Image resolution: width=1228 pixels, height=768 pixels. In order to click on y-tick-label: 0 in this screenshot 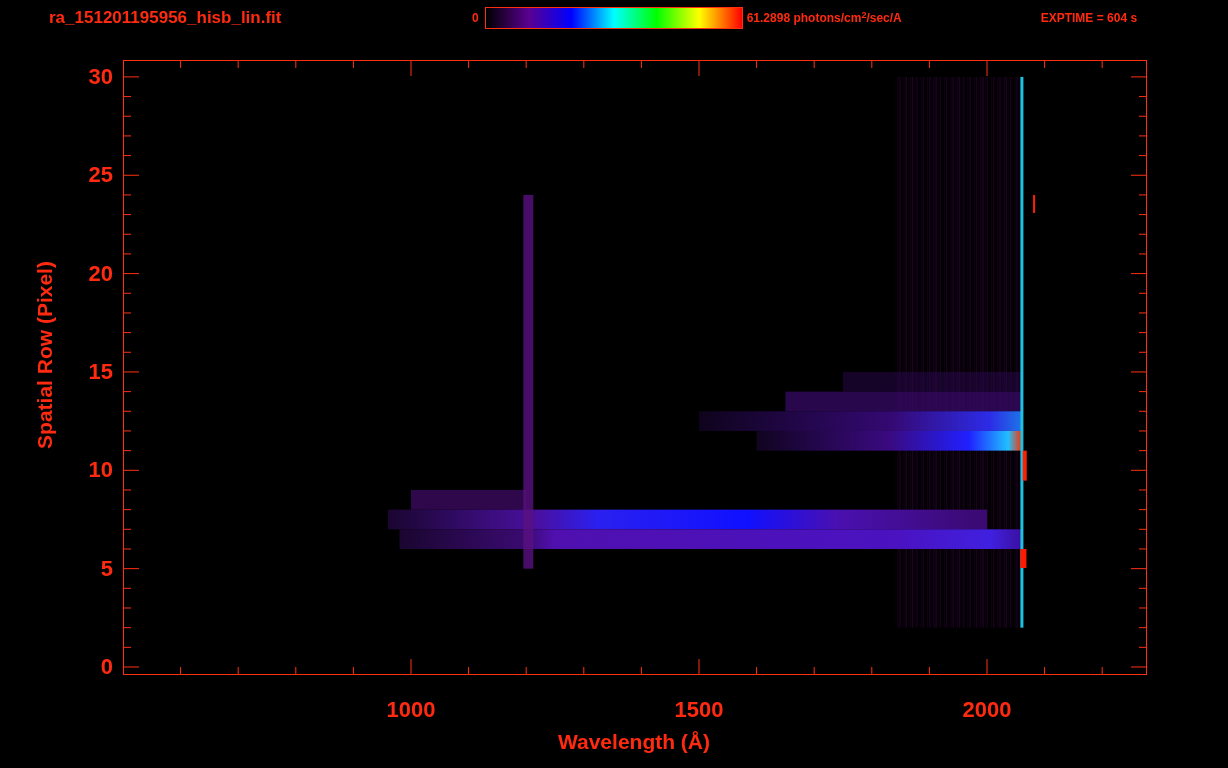, I will do `click(106, 667)`.